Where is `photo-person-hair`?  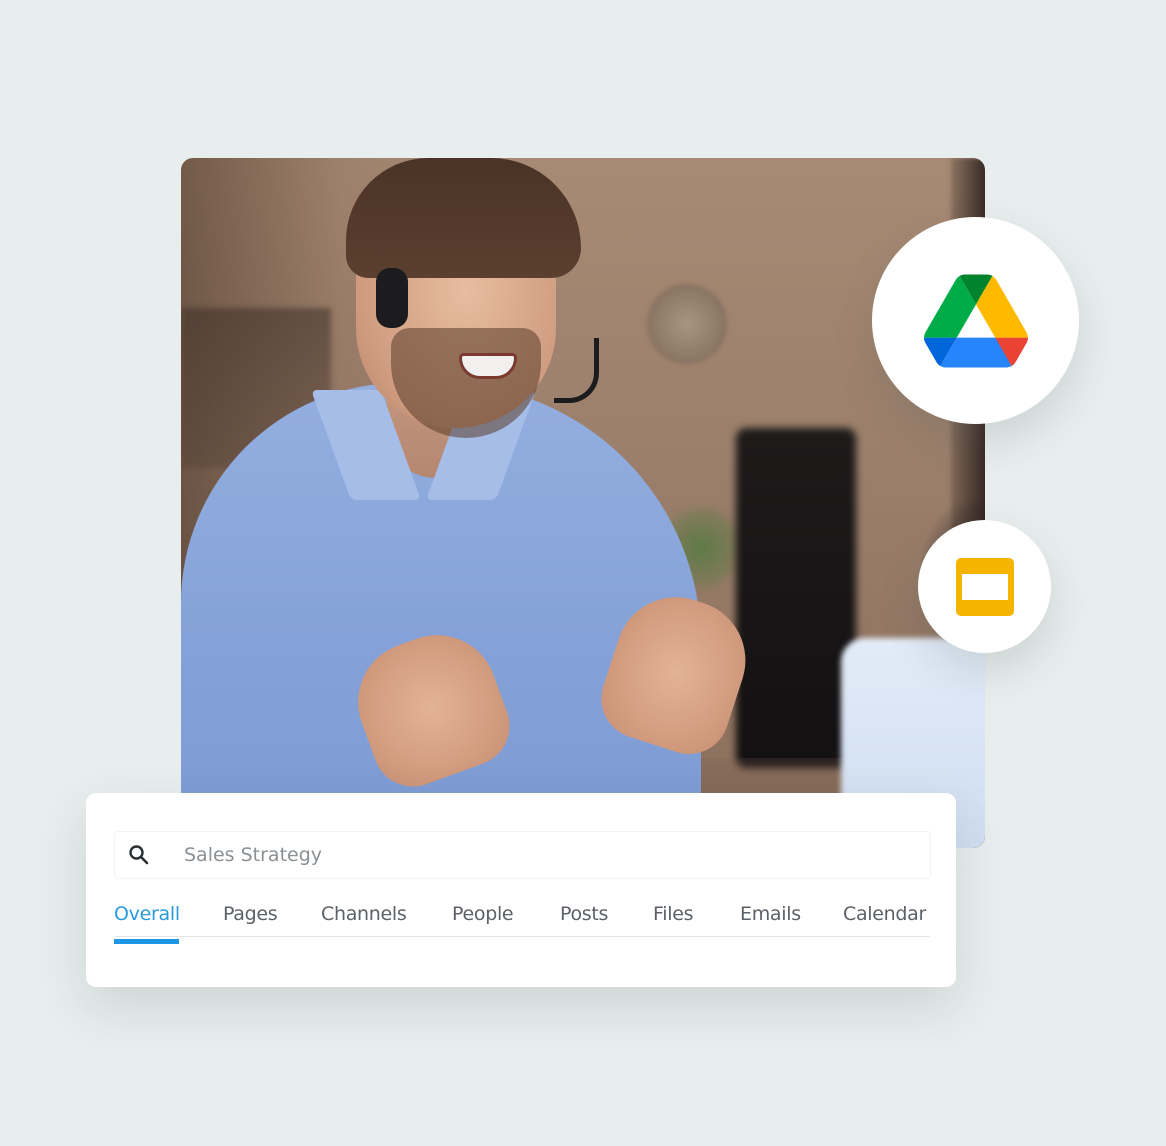
photo-person-hair is located at coordinates (463, 218).